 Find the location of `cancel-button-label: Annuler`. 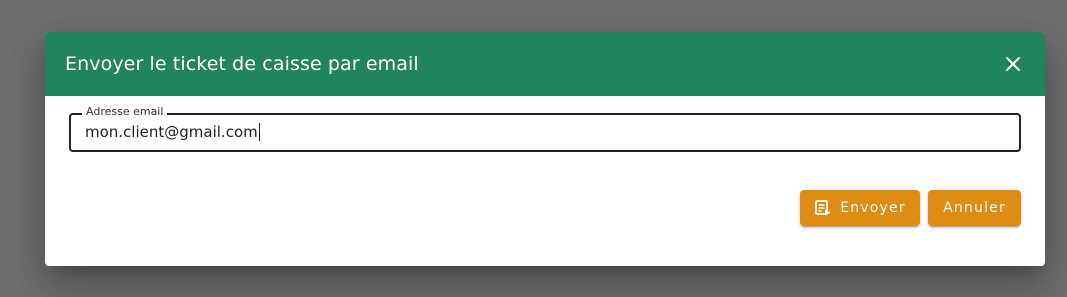

cancel-button-label: Annuler is located at coordinates (974, 208).